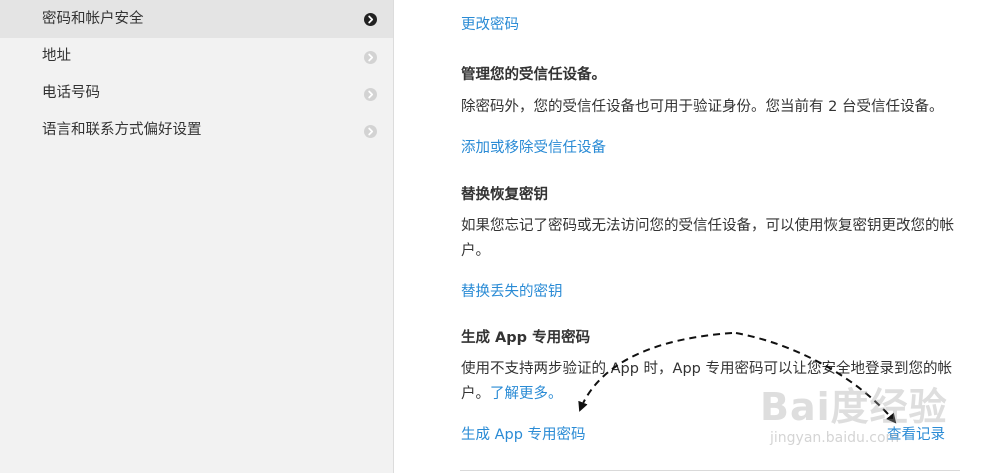 Image resolution: width=1000 pixels, height=473 pixels. Describe the element at coordinates (707, 238) in the screenshot. I see `recovery-key-description: 如果您忘记了密码或无法访问您的受信任设备，可以使用恢复密钥更改您的帐户。` at that location.